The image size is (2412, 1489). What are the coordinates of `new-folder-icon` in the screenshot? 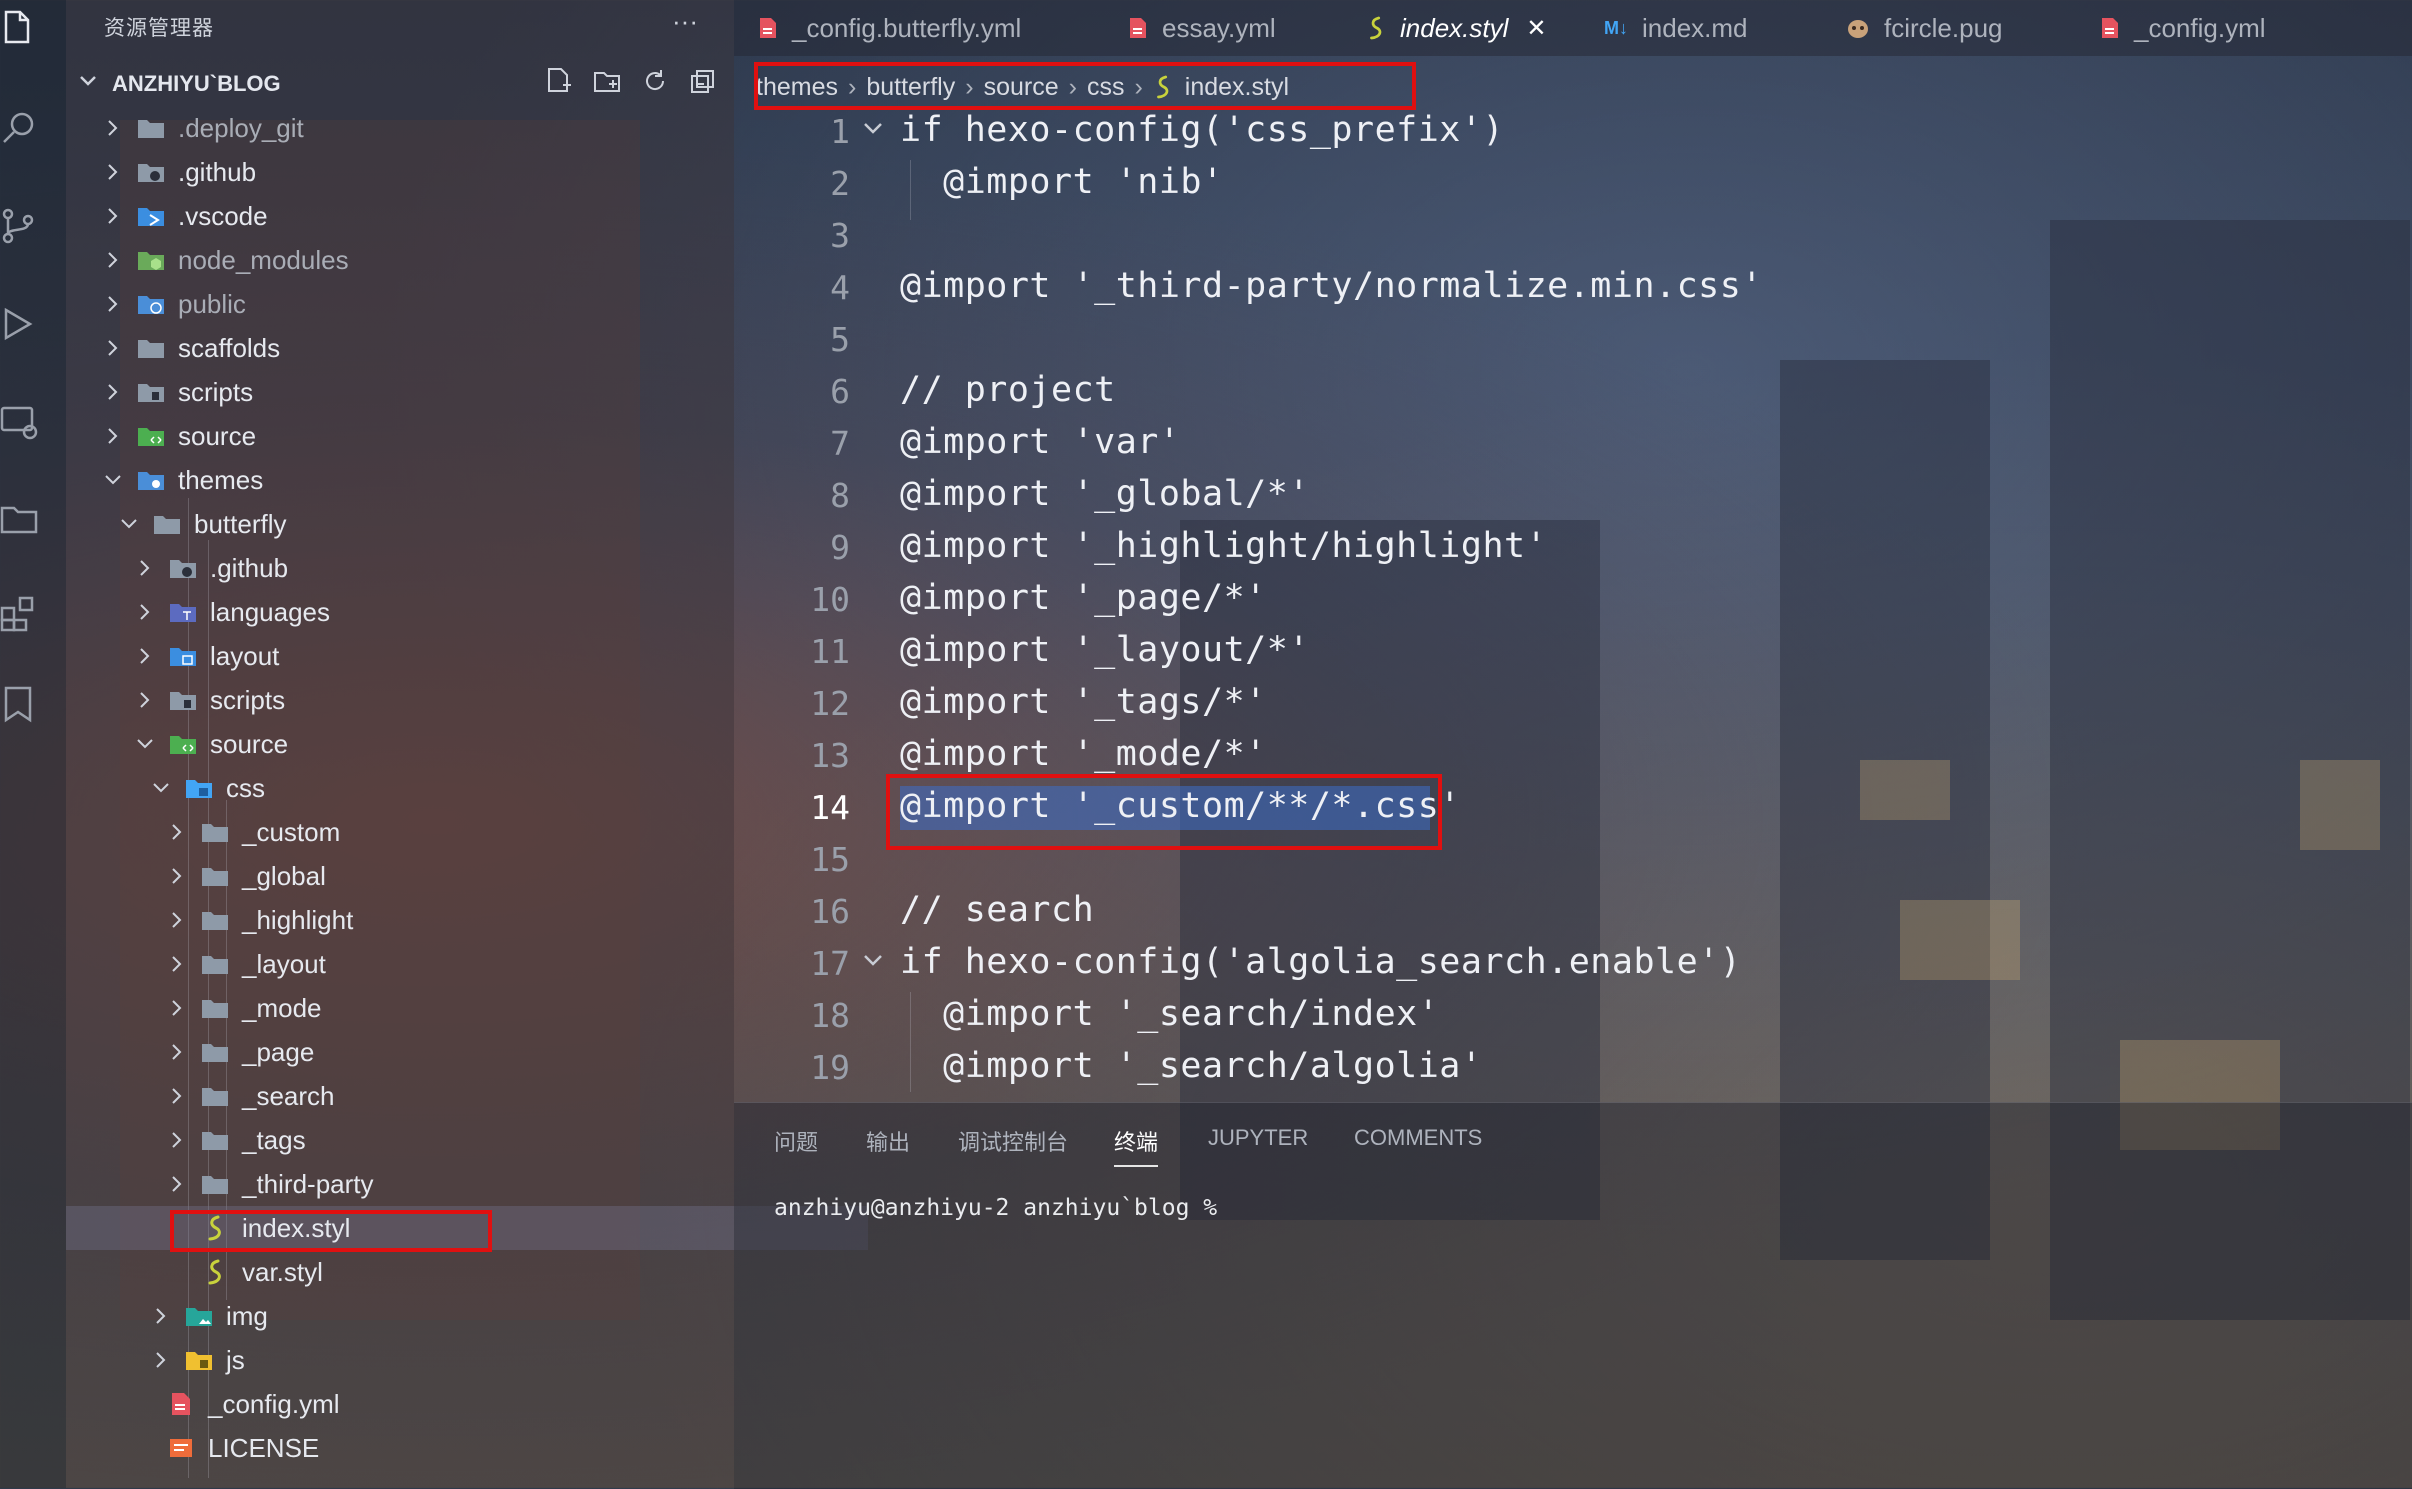 It's located at (607, 81).